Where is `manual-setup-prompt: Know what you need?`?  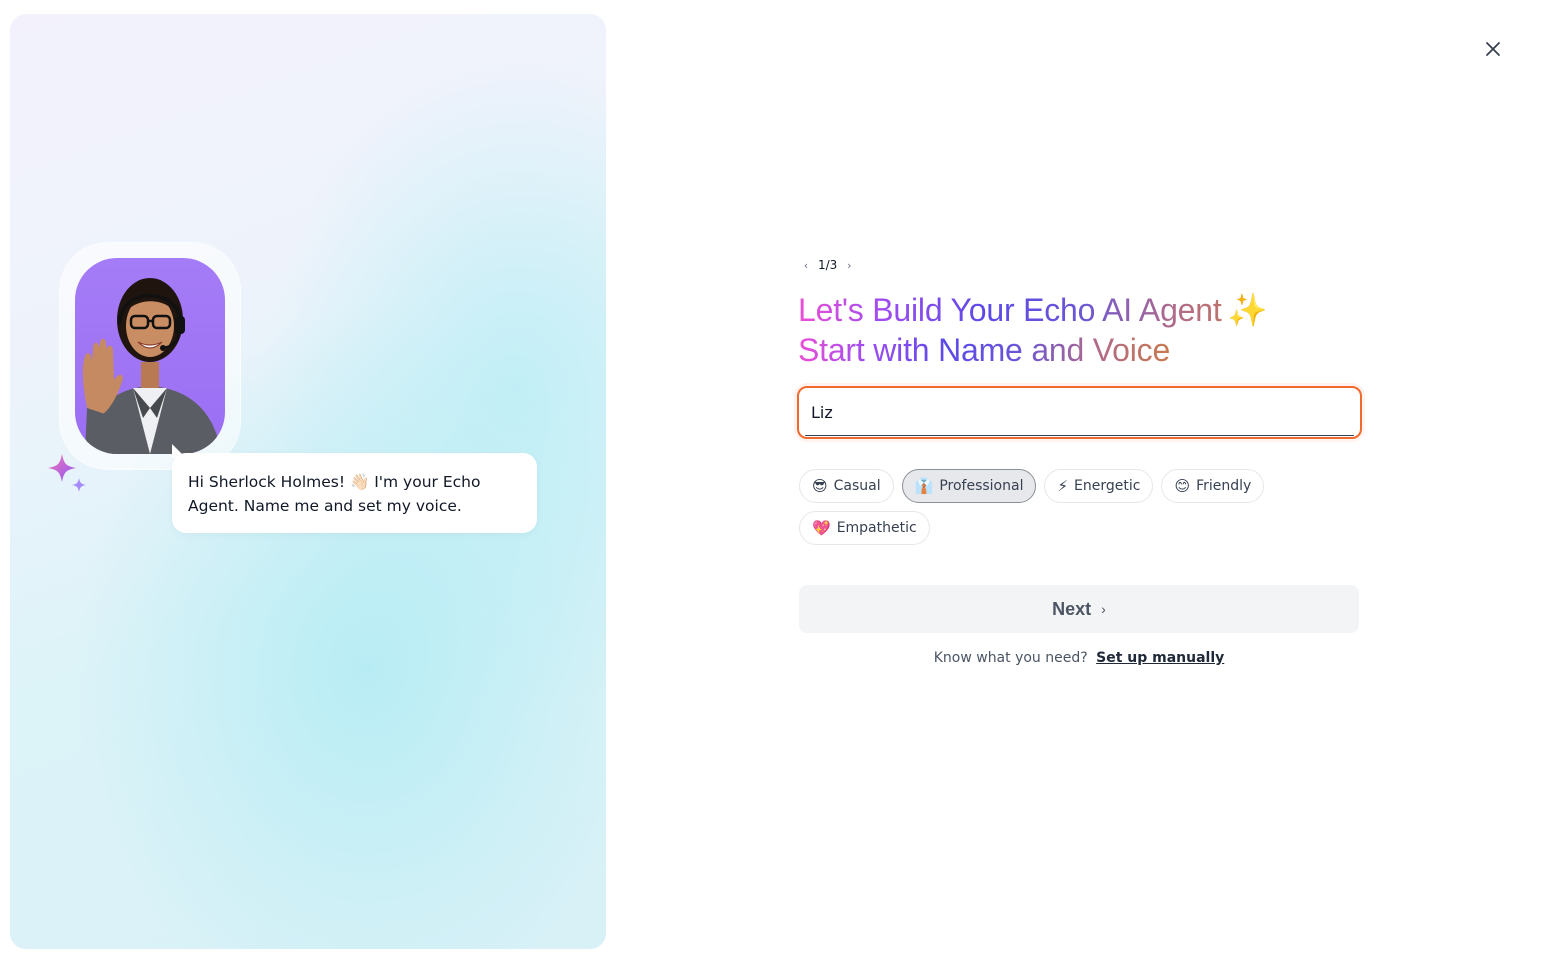
manual-setup-prompt: Know what you need? is located at coordinates (1010, 658).